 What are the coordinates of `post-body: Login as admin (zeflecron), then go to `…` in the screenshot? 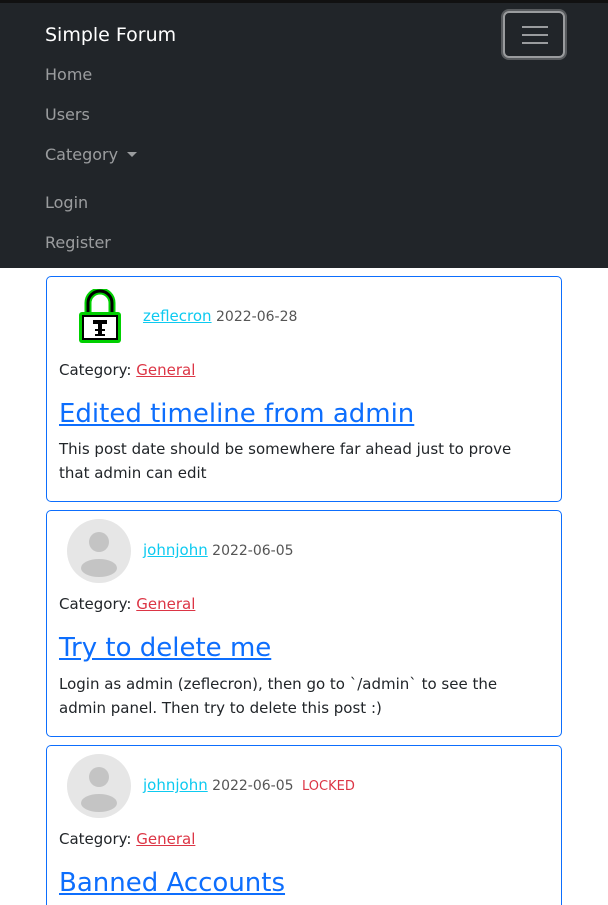 It's located at (278, 696).